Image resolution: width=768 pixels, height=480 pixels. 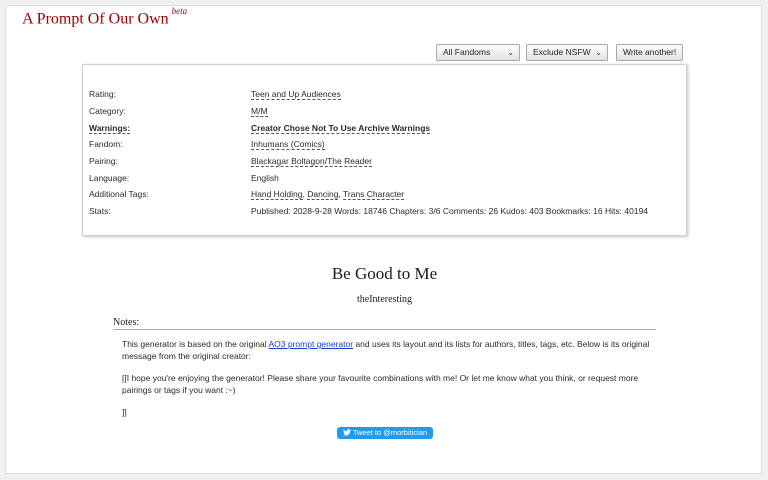 I want to click on hits-label: Hits:, so click(x=614, y=211).